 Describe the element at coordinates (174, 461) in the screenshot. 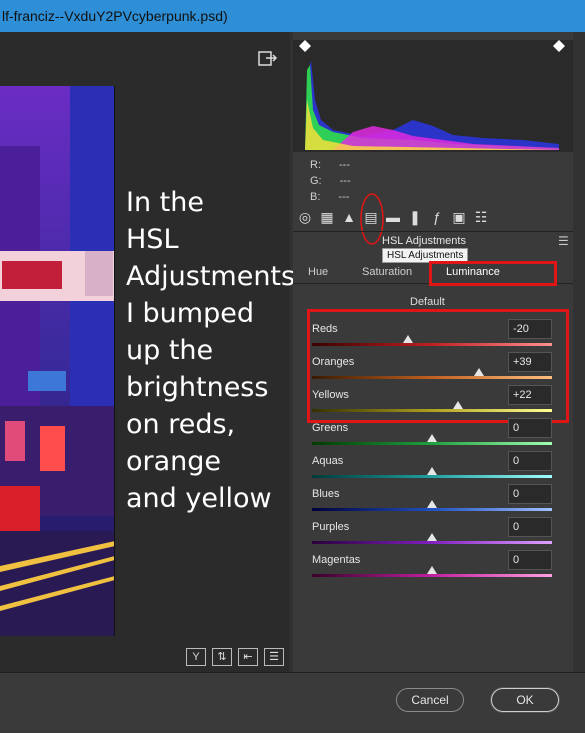

I see `annotation-line: orange` at that location.